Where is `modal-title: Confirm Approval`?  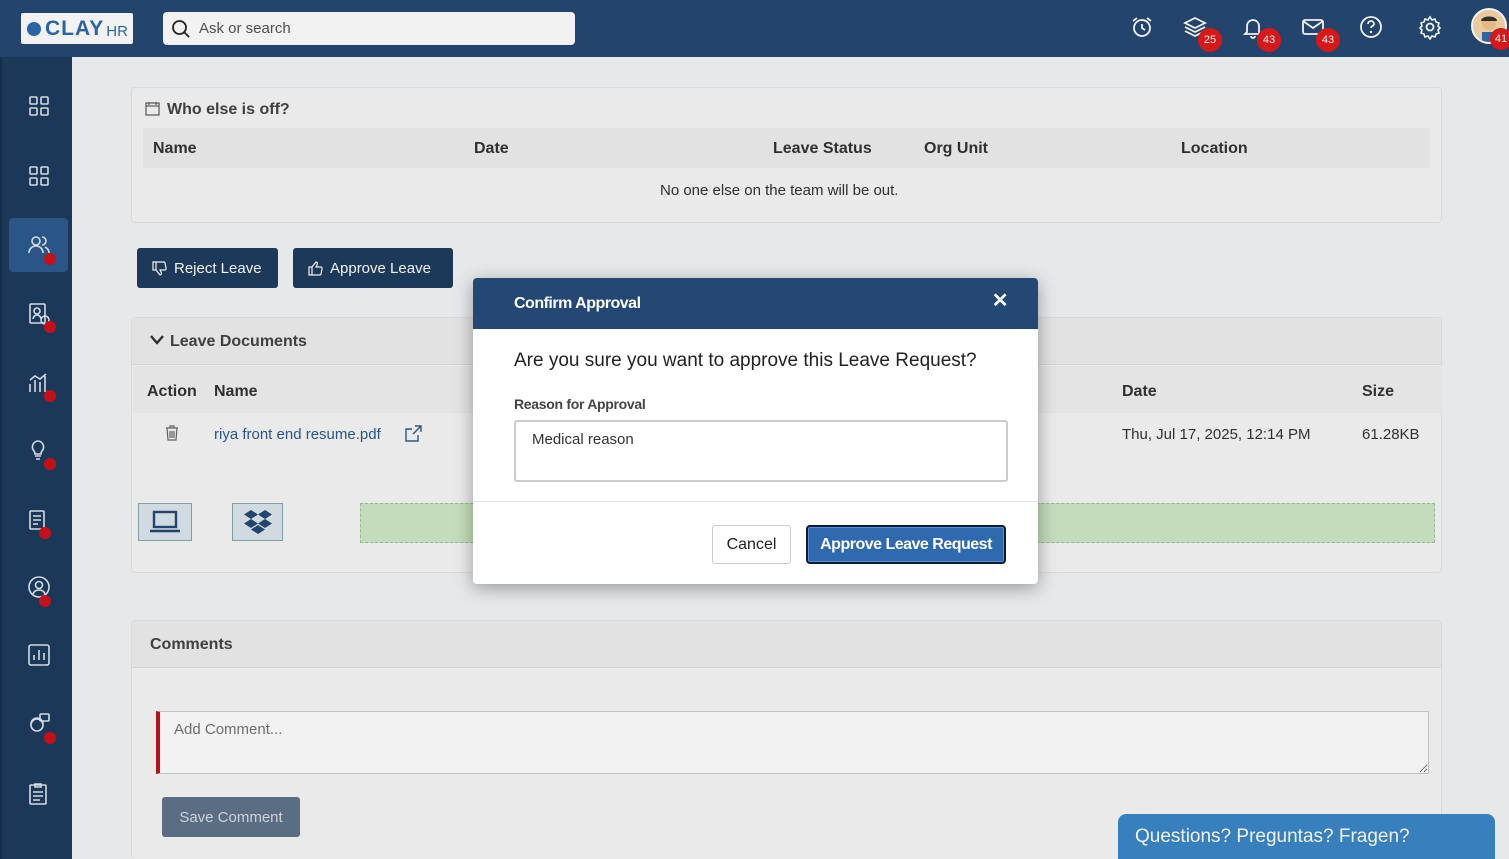
modal-title: Confirm Approval is located at coordinates (577, 303).